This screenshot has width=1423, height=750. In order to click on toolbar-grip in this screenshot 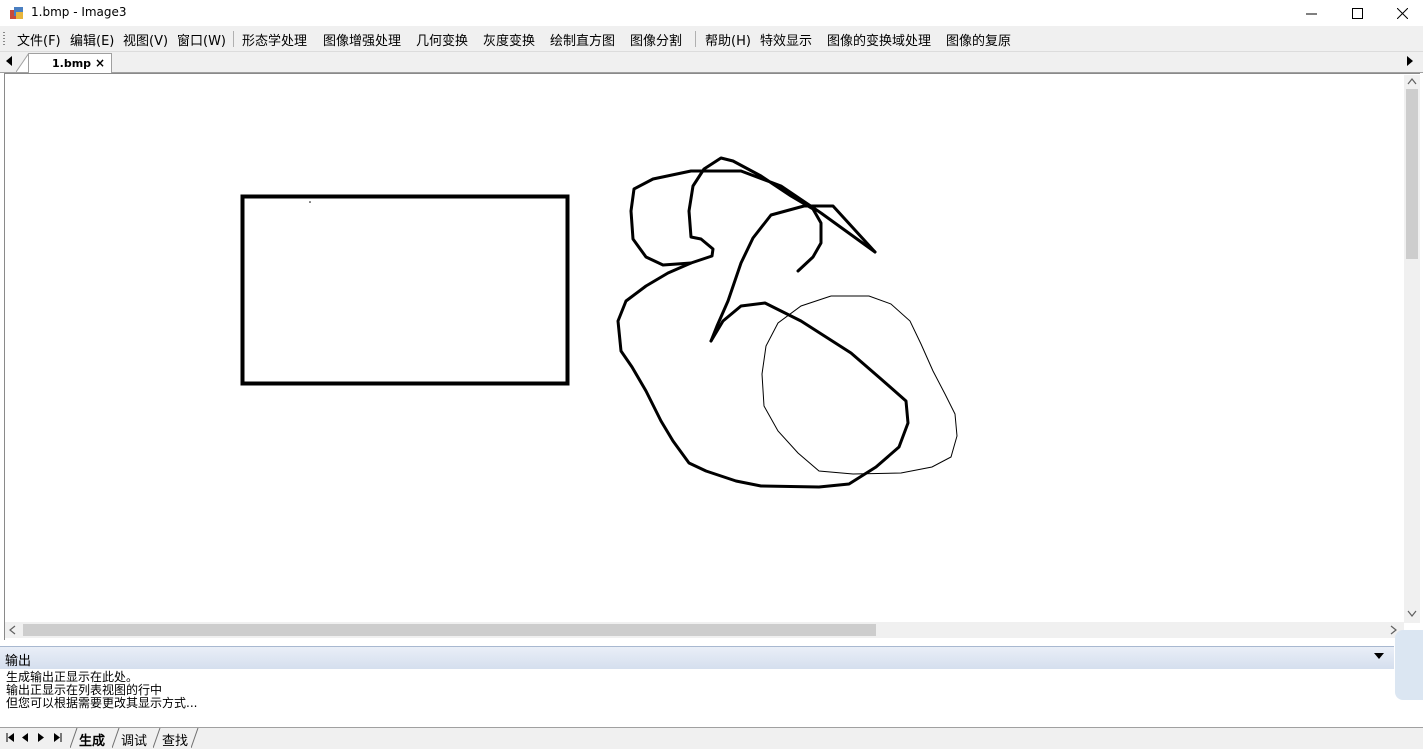, I will do `click(4, 39)`.